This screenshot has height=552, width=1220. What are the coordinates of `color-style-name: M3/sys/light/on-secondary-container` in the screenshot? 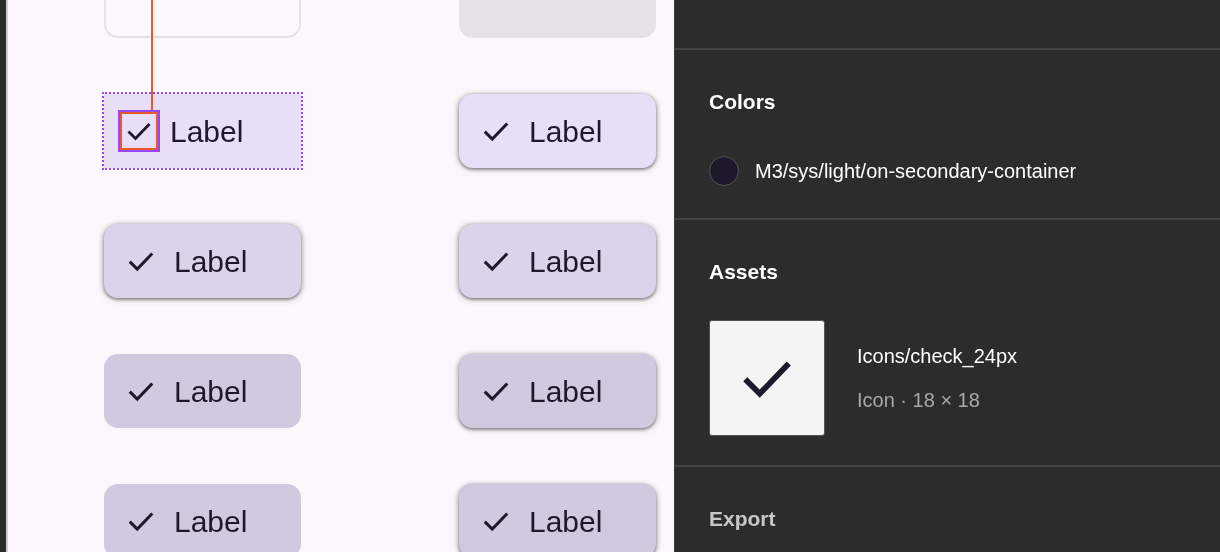 It's located at (916, 170).